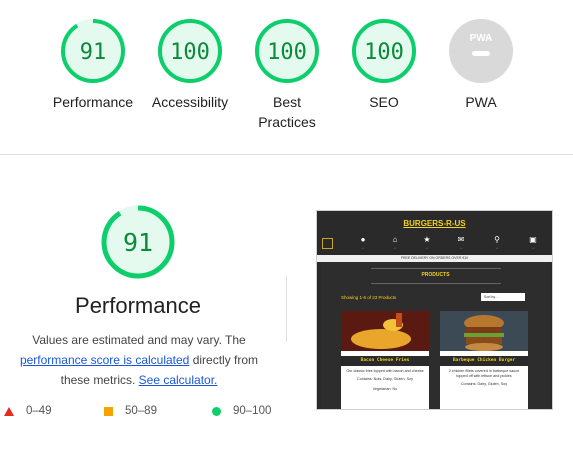  I want to click on legend-fail-label: 0–49, so click(39, 411).